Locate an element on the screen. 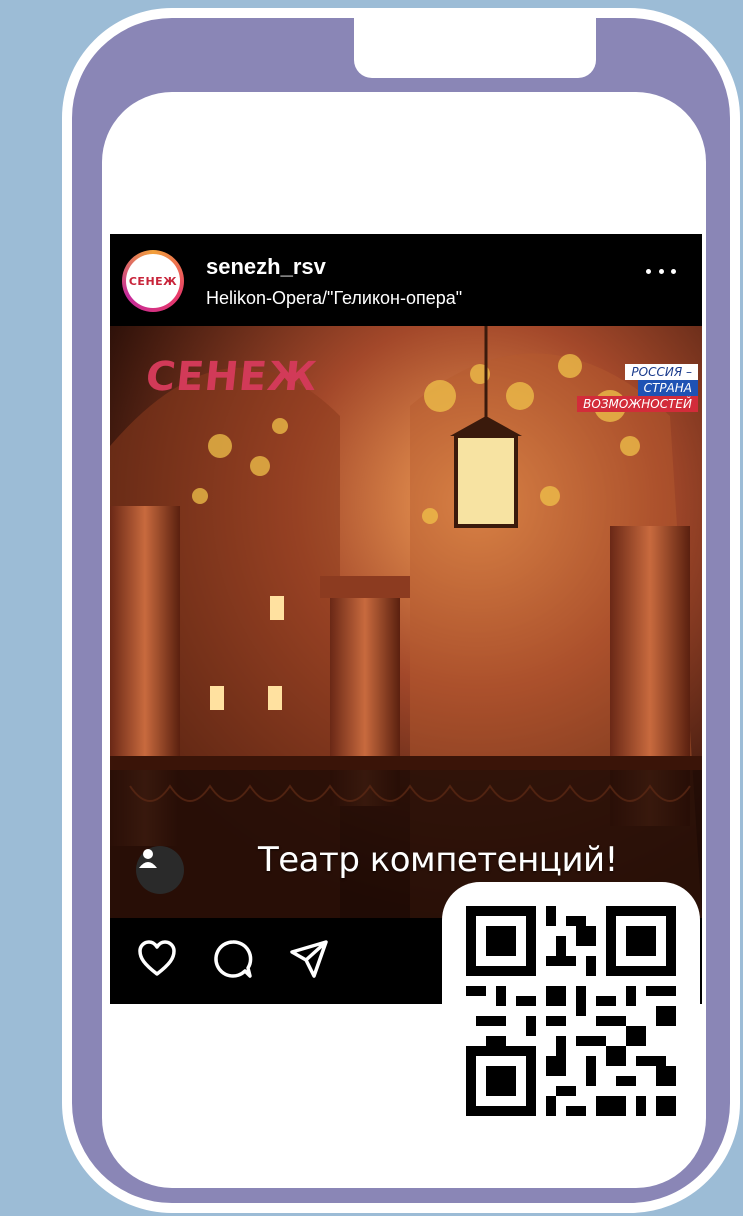 Image resolution: width=743 pixels, height=1216 pixels. avatar-logo-text: СЕНЕЖ is located at coordinates (153, 281).